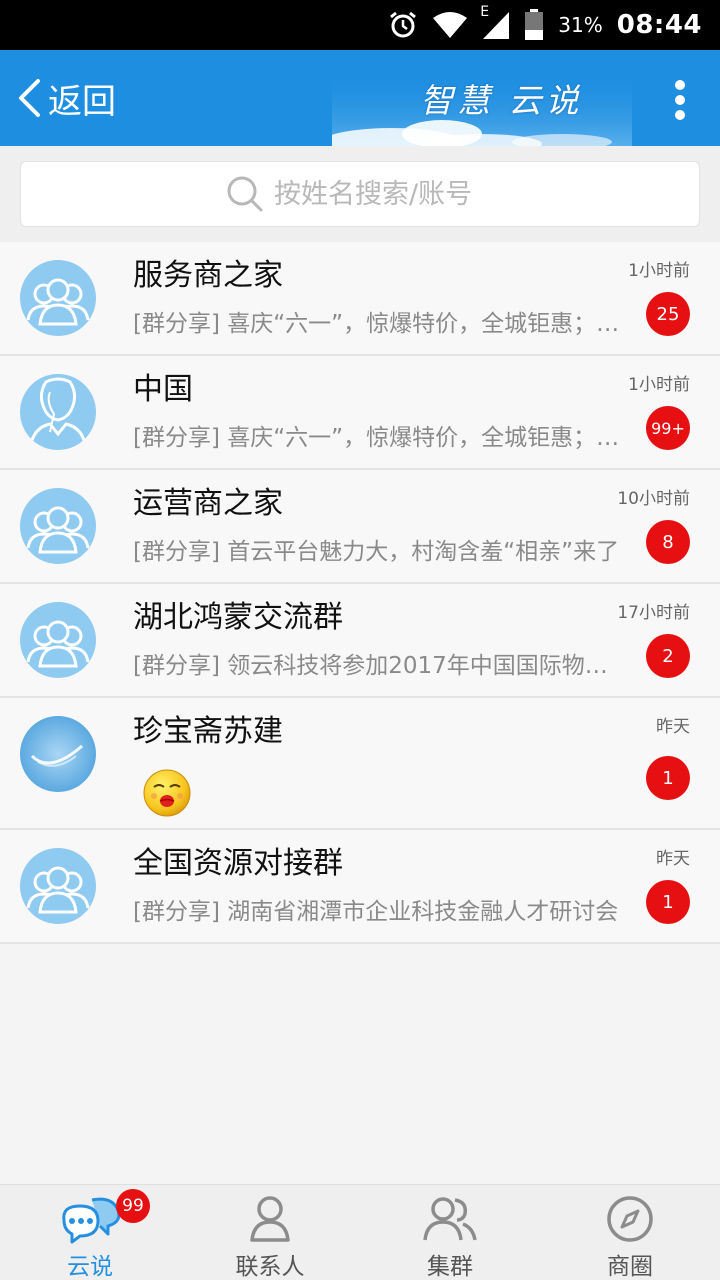 This screenshot has height=1280, width=720. I want to click on chat-name: 湖北鸿蒙交流群, so click(238, 617).